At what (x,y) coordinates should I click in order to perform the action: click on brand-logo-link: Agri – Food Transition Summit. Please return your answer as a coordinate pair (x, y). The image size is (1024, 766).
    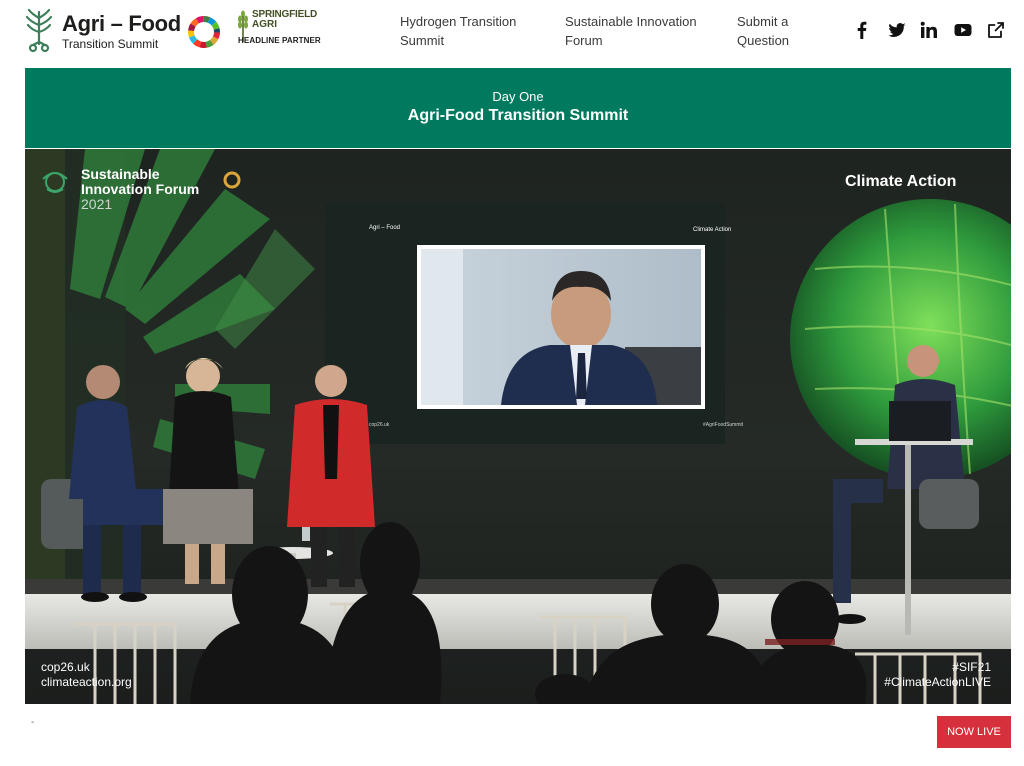
    Looking at the image, I should click on (102, 31).